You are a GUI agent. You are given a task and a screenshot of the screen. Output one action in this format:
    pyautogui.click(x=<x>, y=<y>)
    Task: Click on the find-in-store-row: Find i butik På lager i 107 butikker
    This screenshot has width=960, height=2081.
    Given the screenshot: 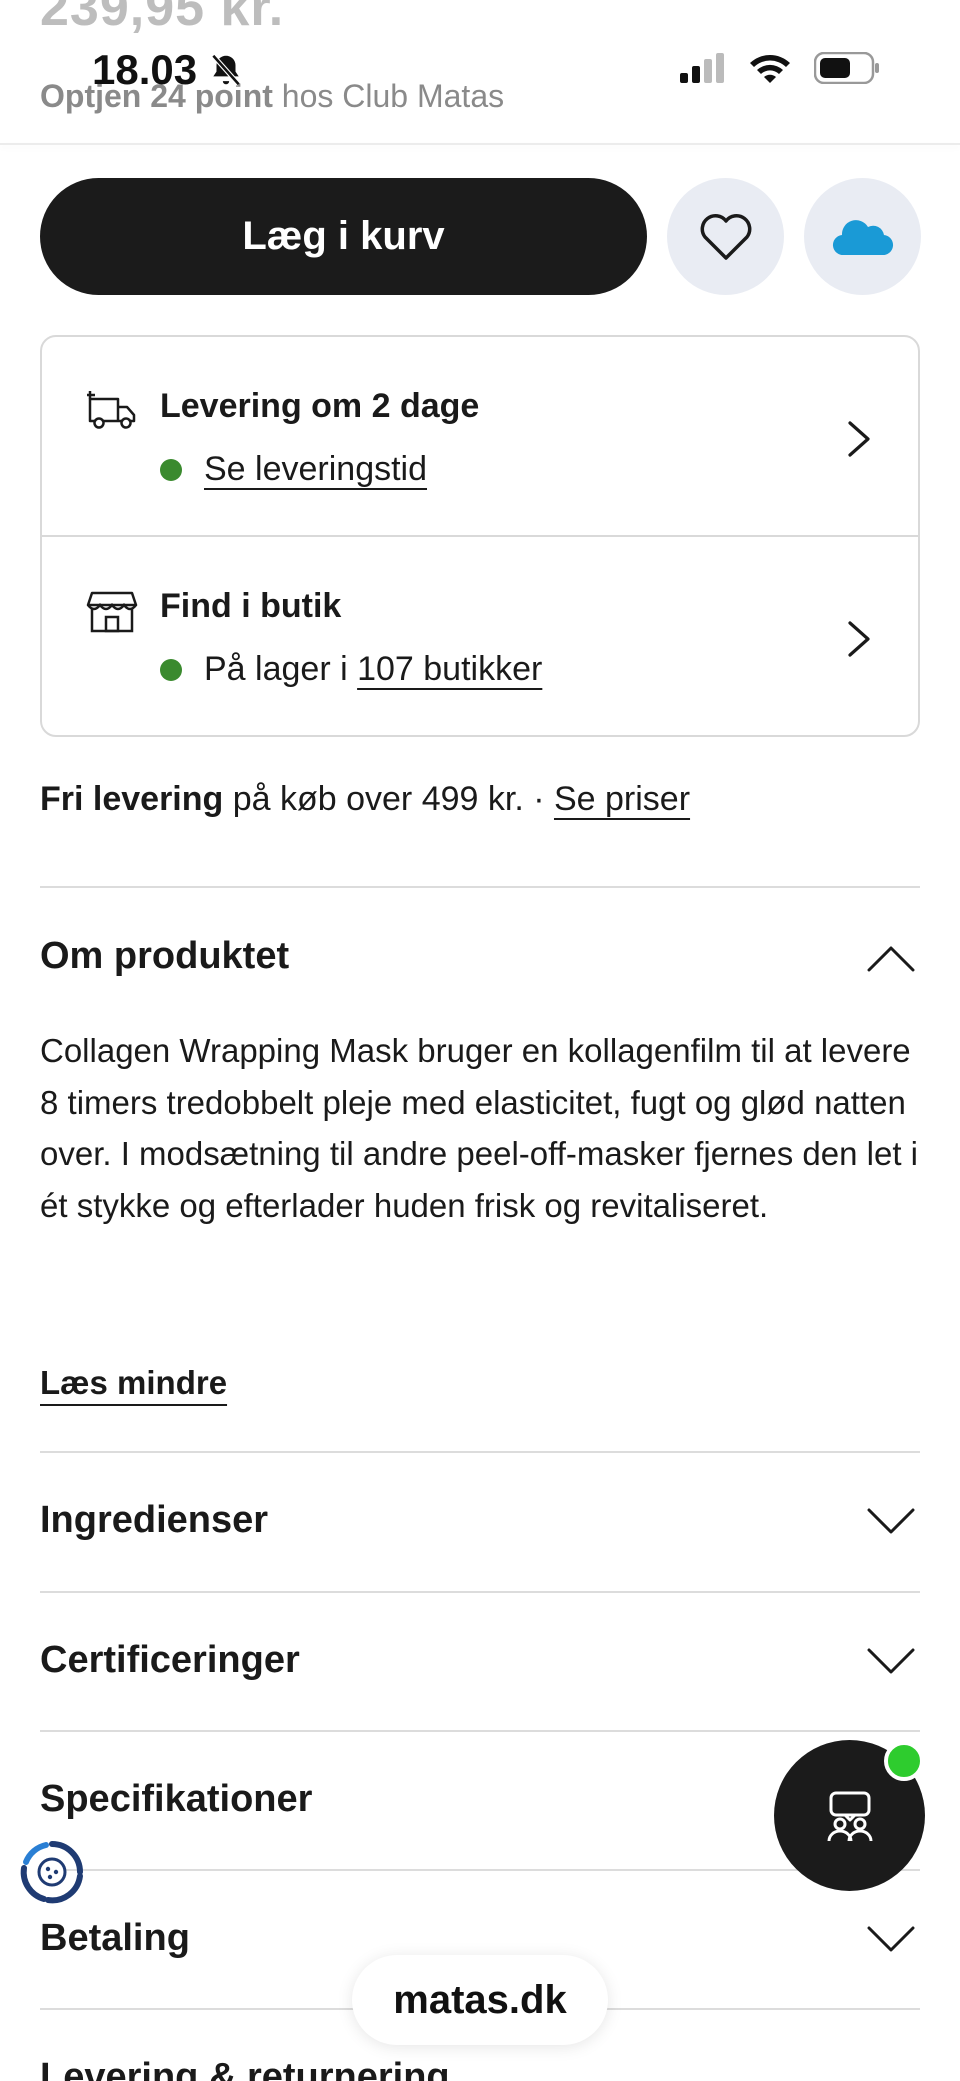 What is the action you would take?
    pyautogui.click(x=480, y=637)
    